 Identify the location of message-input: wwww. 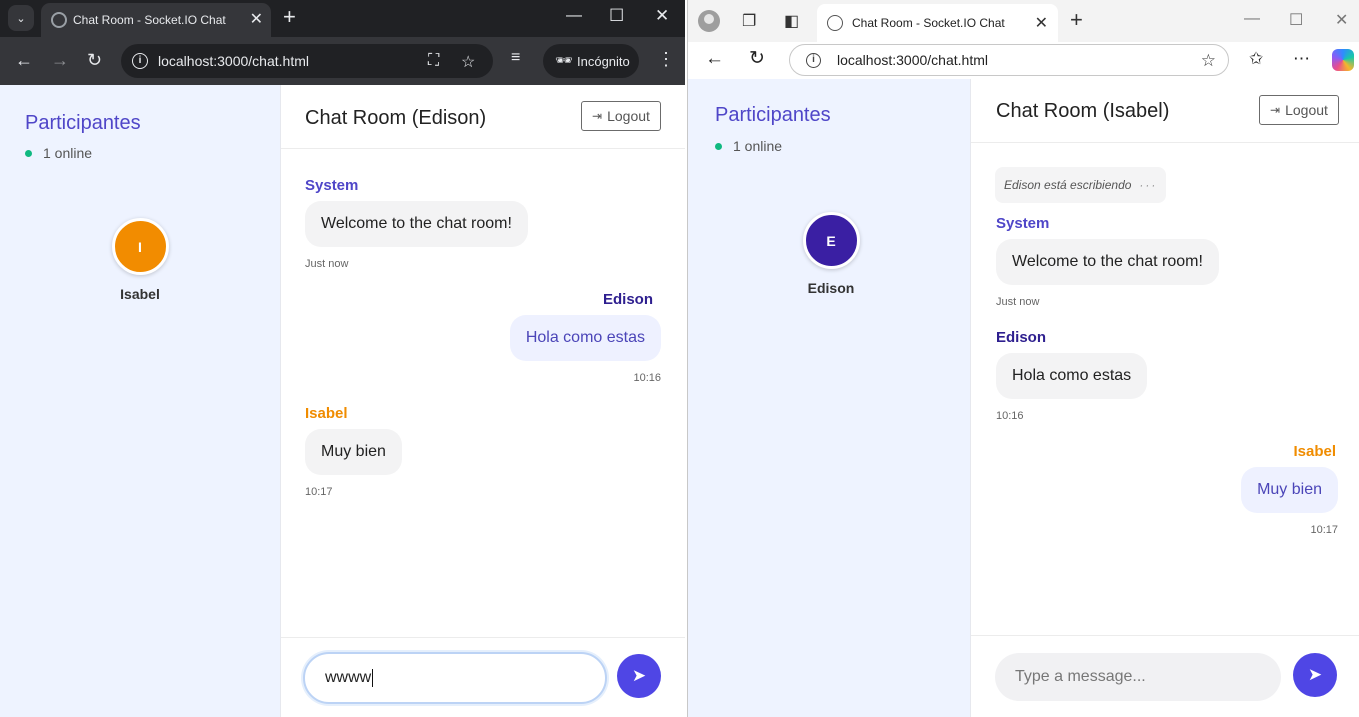
(455, 678).